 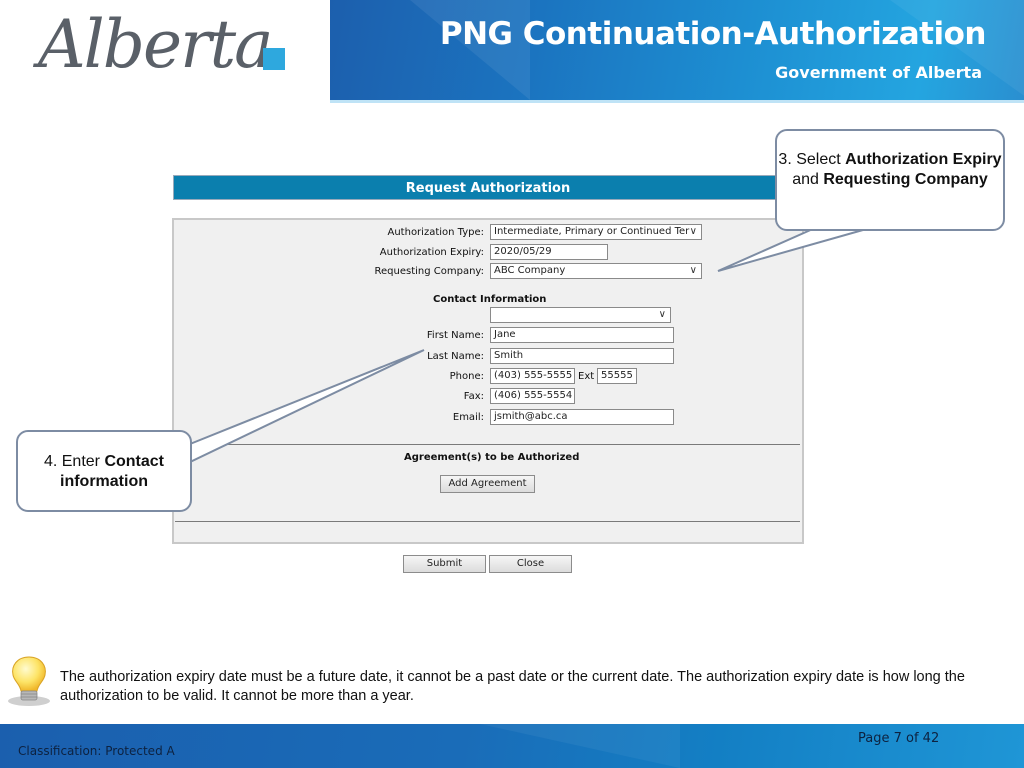 What do you see at coordinates (582, 417) in the screenshot?
I see `email-input: jsmith@abc.ca` at bounding box center [582, 417].